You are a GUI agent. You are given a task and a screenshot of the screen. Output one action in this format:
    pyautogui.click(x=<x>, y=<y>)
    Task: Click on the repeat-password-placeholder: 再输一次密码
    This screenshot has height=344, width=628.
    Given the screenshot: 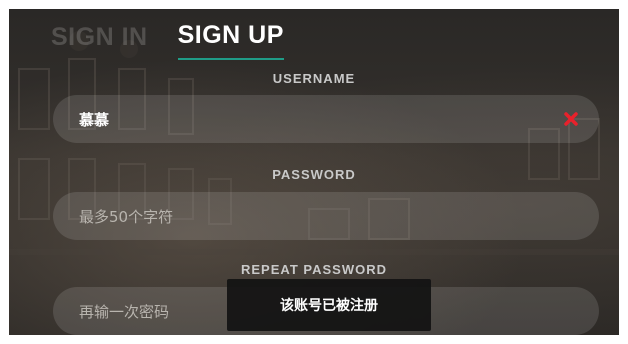 What is the action you would take?
    pyautogui.click(x=124, y=311)
    